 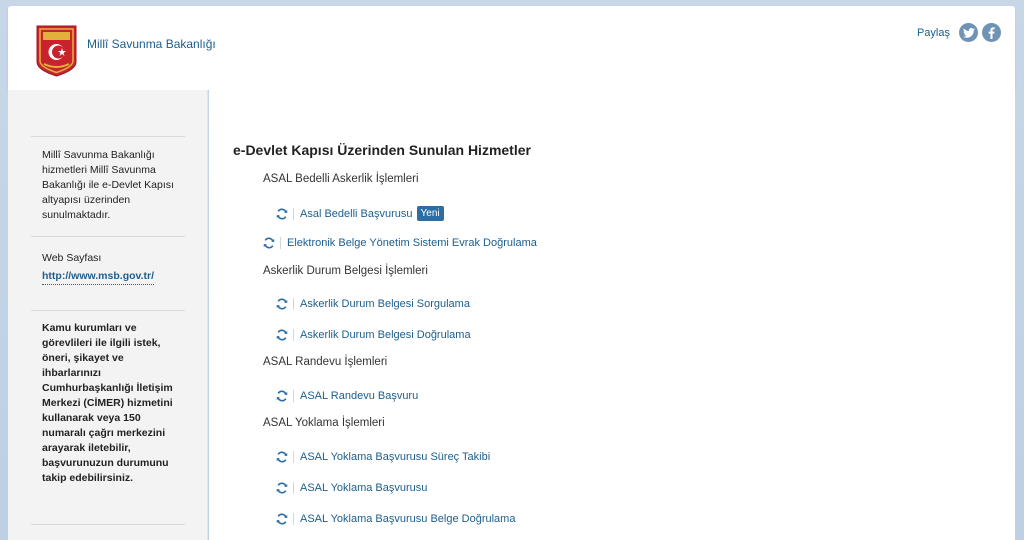 What do you see at coordinates (72, 258) in the screenshot?
I see `web-page-label: Web Sayfası` at bounding box center [72, 258].